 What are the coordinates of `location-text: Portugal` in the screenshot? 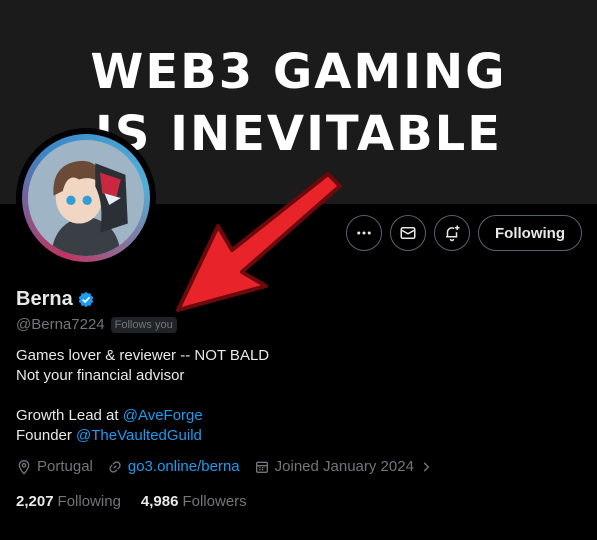 It's located at (65, 466).